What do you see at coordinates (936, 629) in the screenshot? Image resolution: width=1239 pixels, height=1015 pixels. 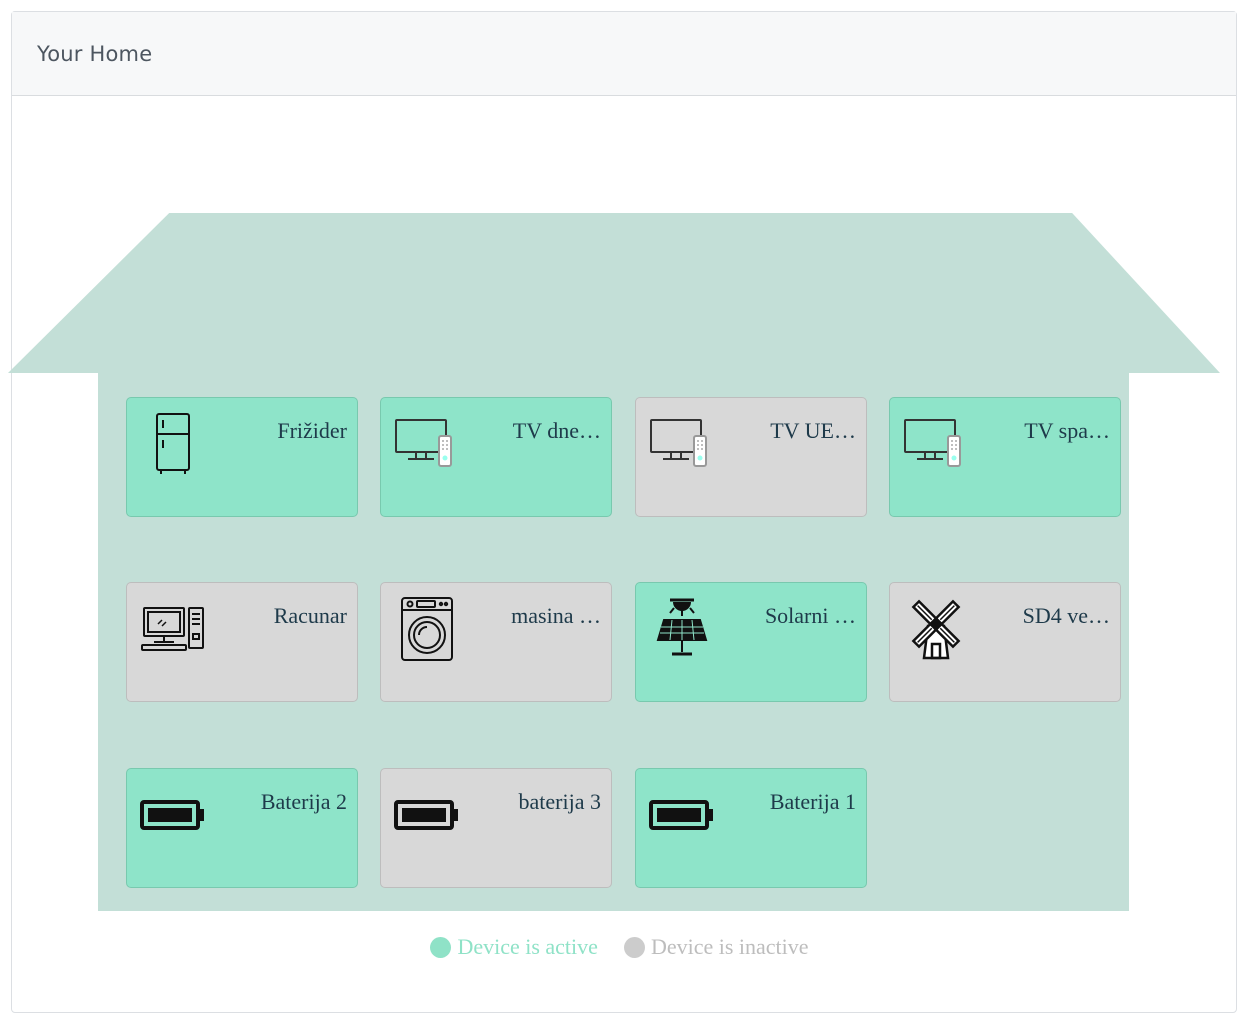 I see `windmill-icon` at bounding box center [936, 629].